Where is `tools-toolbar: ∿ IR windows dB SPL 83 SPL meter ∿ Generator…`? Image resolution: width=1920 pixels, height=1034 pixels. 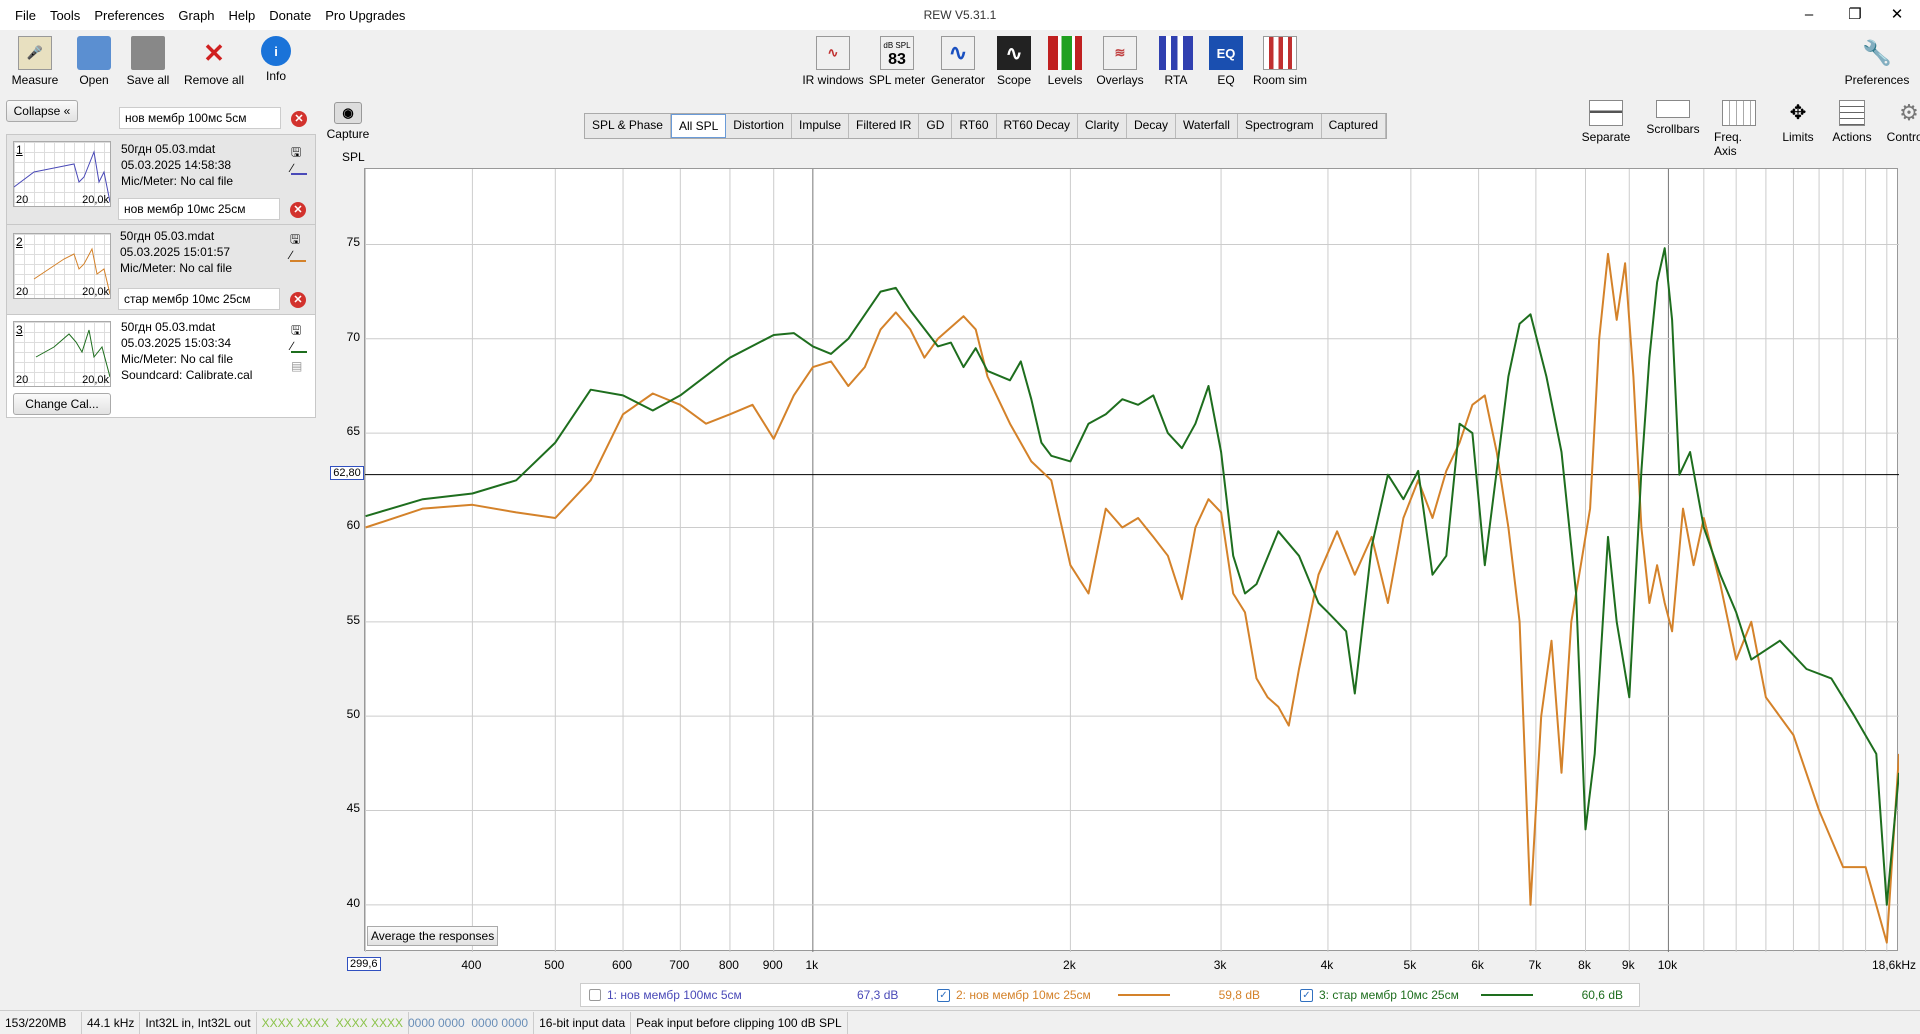
tools-toolbar: ∿ IR windows dB SPL 83 SPL meter ∿ Generator… is located at coordinates (1055, 61).